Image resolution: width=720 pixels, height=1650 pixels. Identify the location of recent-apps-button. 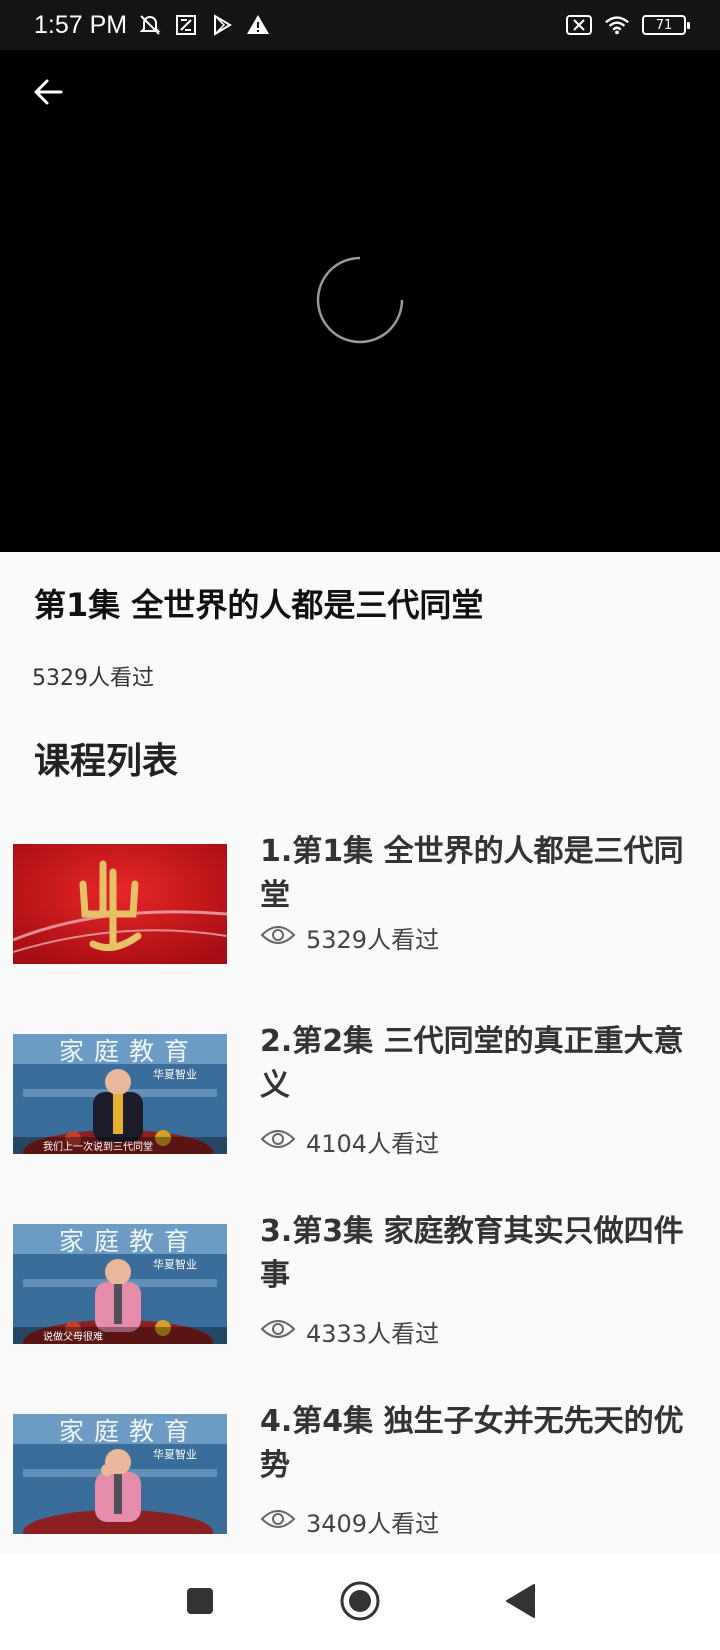
(200, 1603).